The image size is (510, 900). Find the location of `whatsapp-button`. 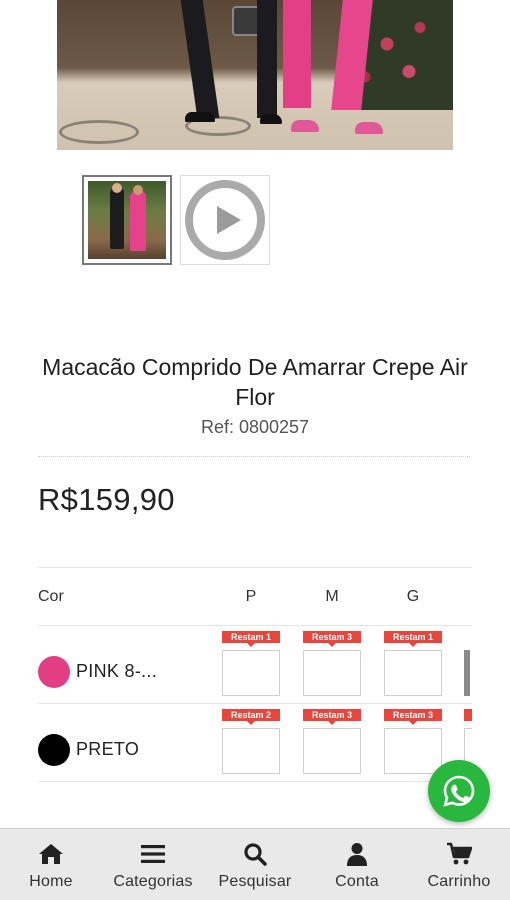

whatsapp-button is located at coordinates (459, 791).